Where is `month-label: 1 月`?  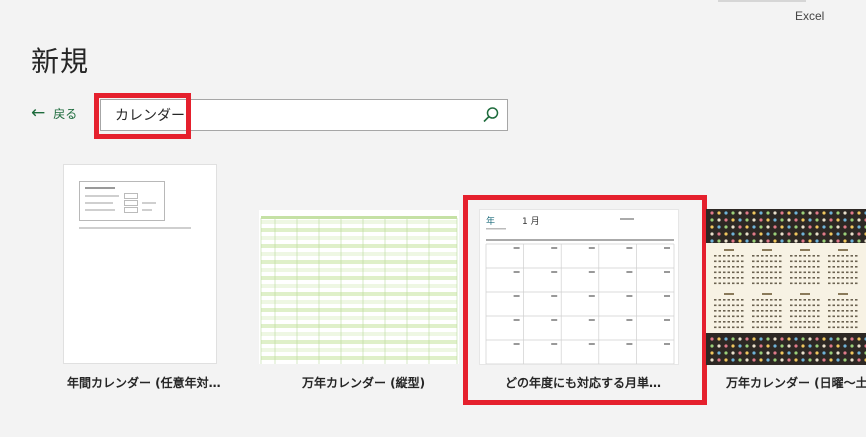
month-label: 1 月 is located at coordinates (531, 221).